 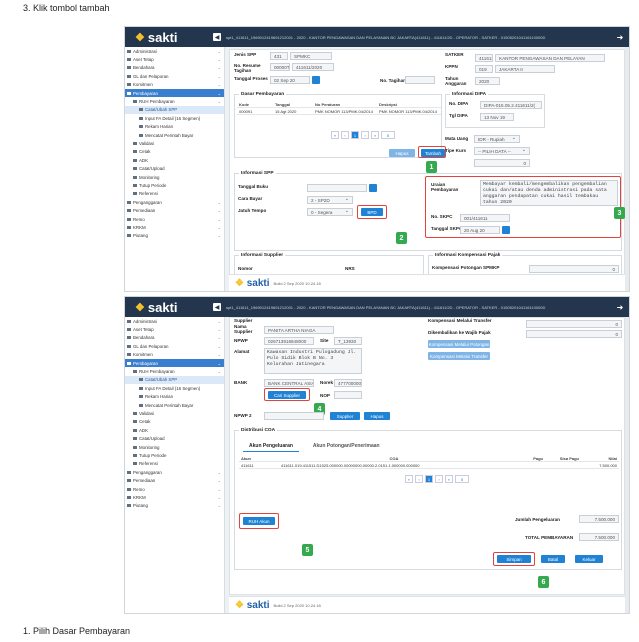 I want to click on jumlah-input: 7.500.000, so click(x=599, y=519).